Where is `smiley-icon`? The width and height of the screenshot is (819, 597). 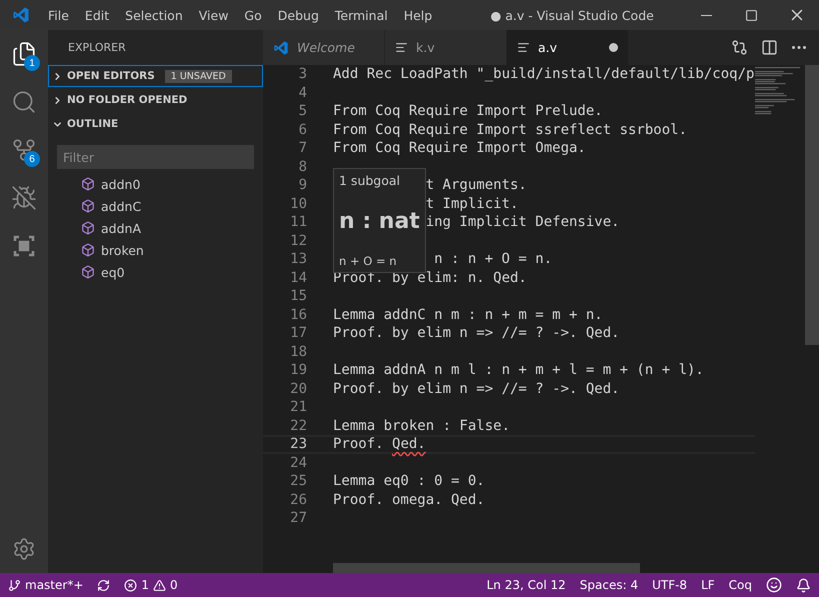
smiley-icon is located at coordinates (774, 585).